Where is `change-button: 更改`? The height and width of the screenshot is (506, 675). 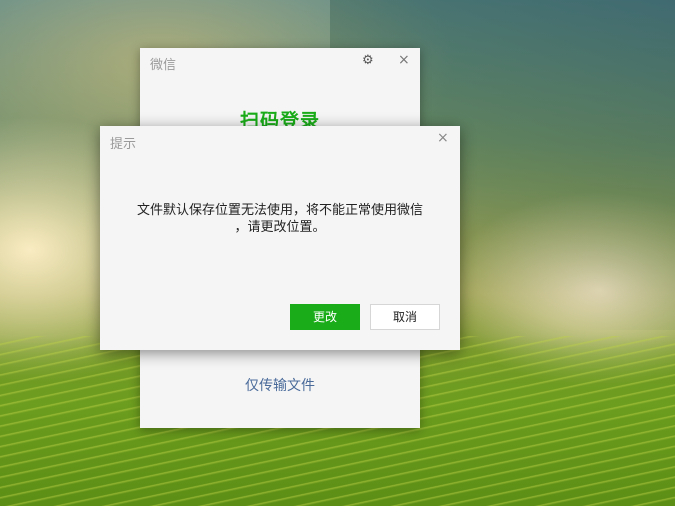 change-button: 更改 is located at coordinates (325, 317).